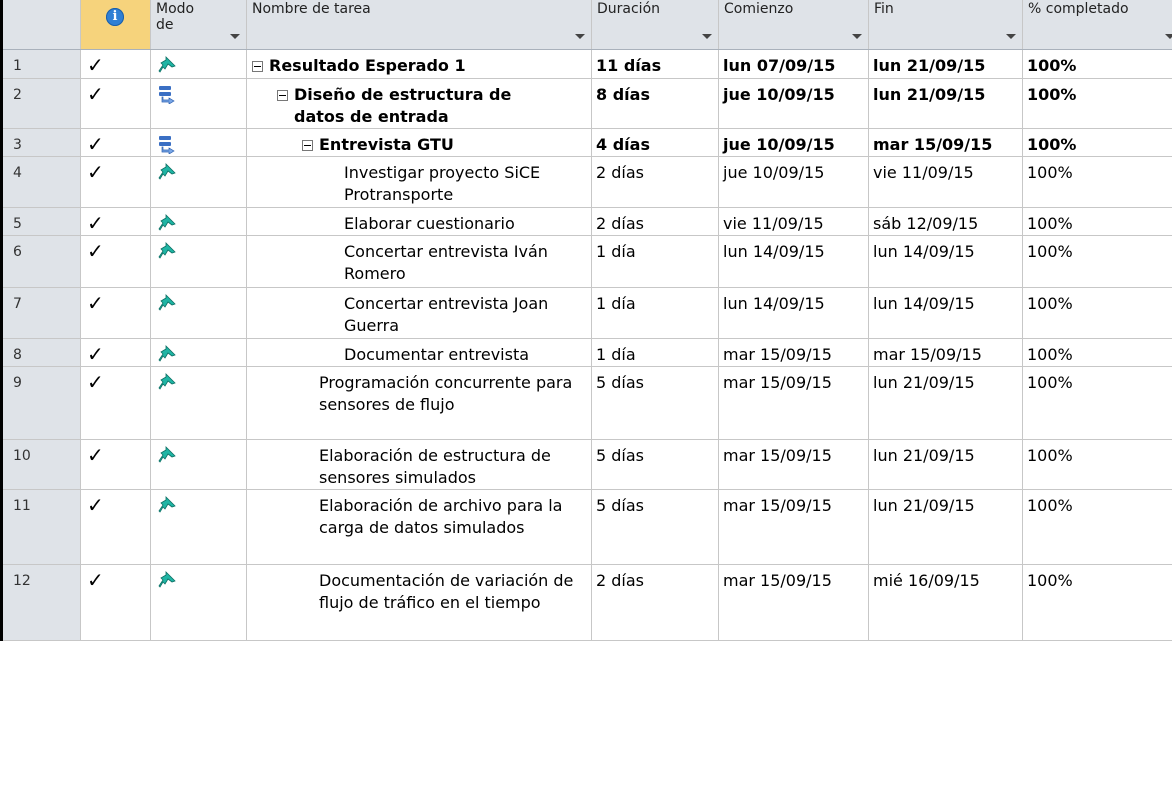 The height and width of the screenshot is (809, 1172). I want to click on select-all-corner, so click(42, 24).